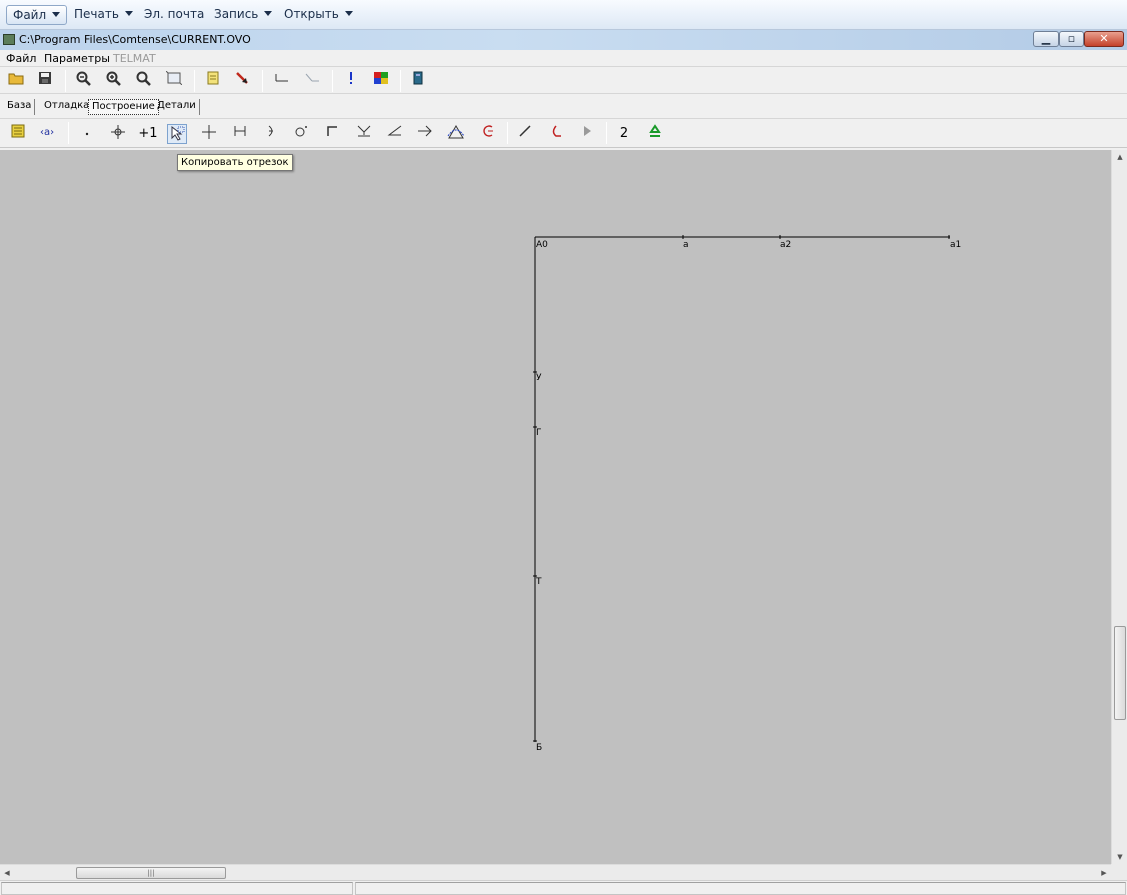 This screenshot has width=1127, height=895. I want to click on top-menu-open-label: Открыть, so click(311, 14).